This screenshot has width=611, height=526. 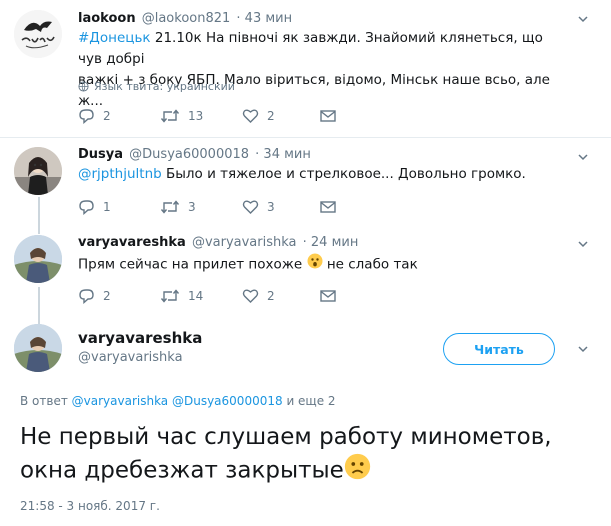 I want to click on reply-button: 1, so click(x=94, y=207).